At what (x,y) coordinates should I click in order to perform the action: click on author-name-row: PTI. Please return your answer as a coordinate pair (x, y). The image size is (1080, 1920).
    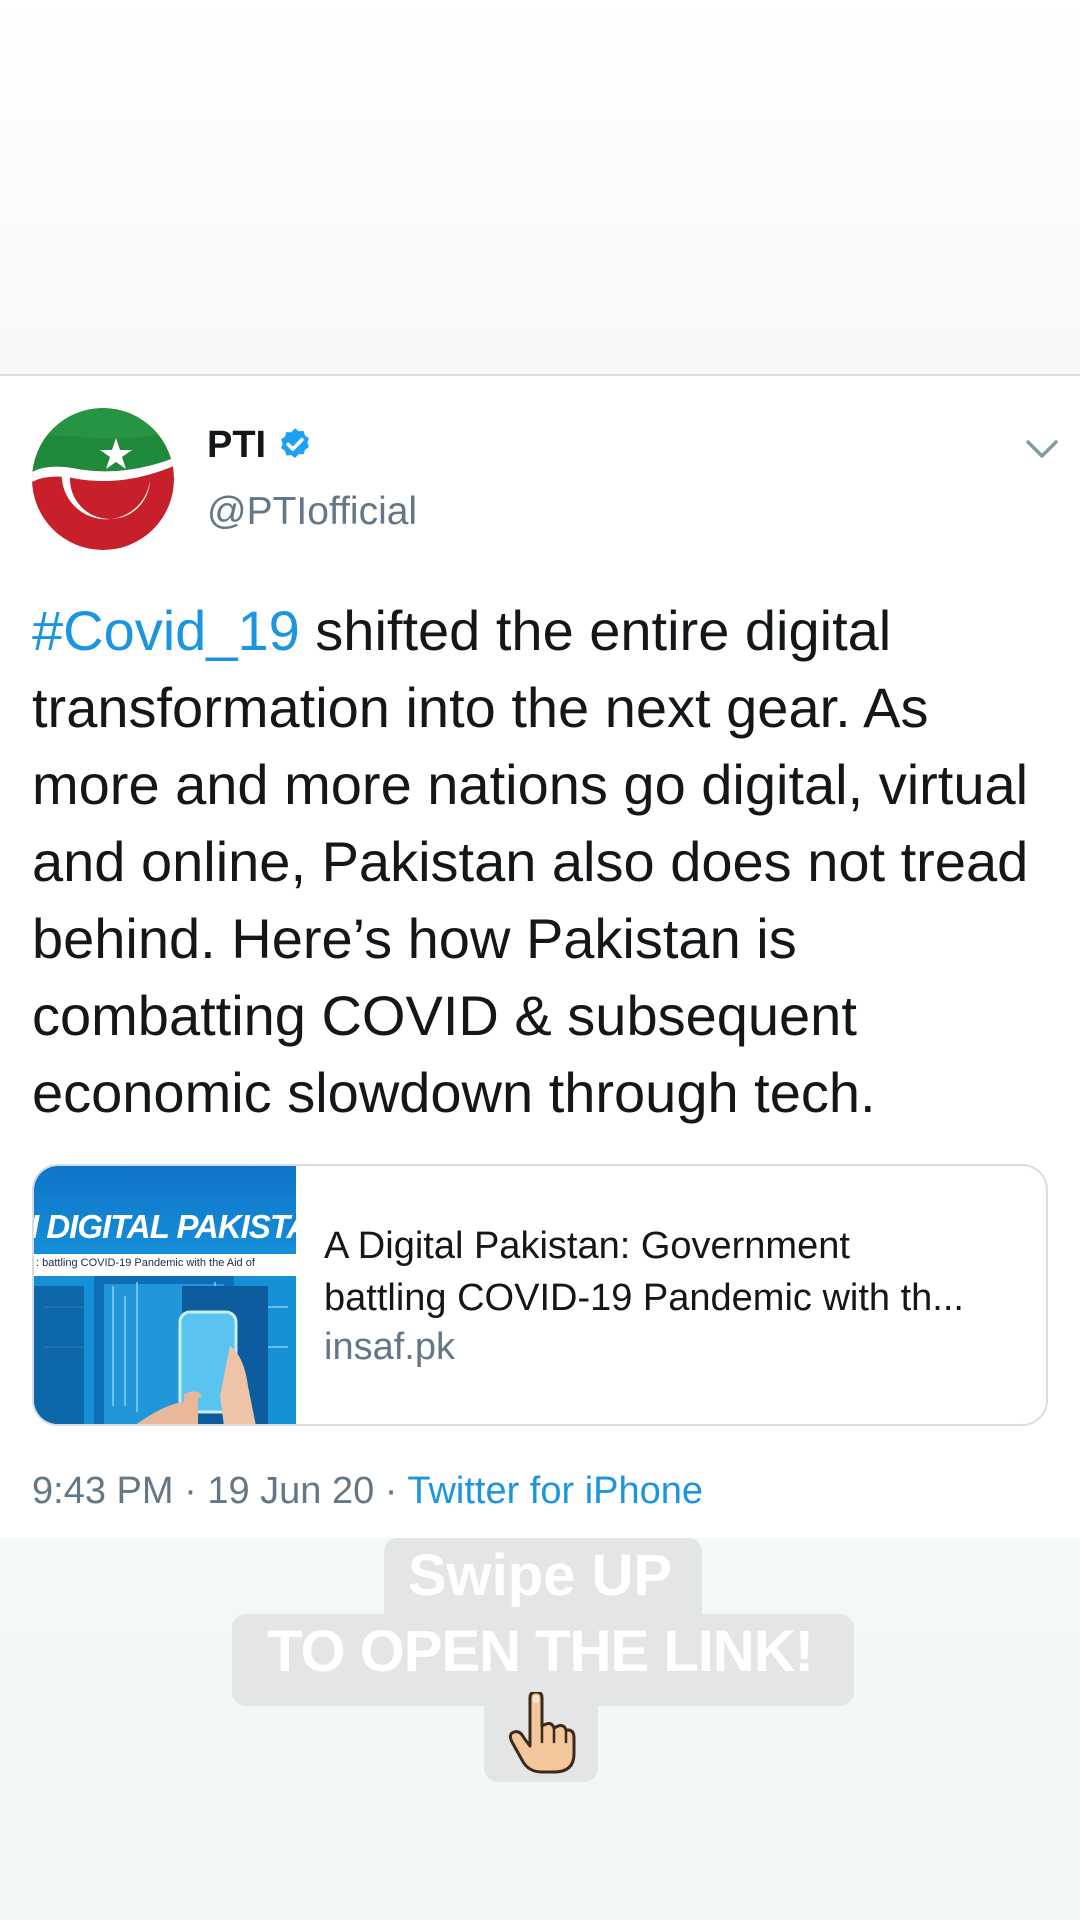
    Looking at the image, I should click on (260, 445).